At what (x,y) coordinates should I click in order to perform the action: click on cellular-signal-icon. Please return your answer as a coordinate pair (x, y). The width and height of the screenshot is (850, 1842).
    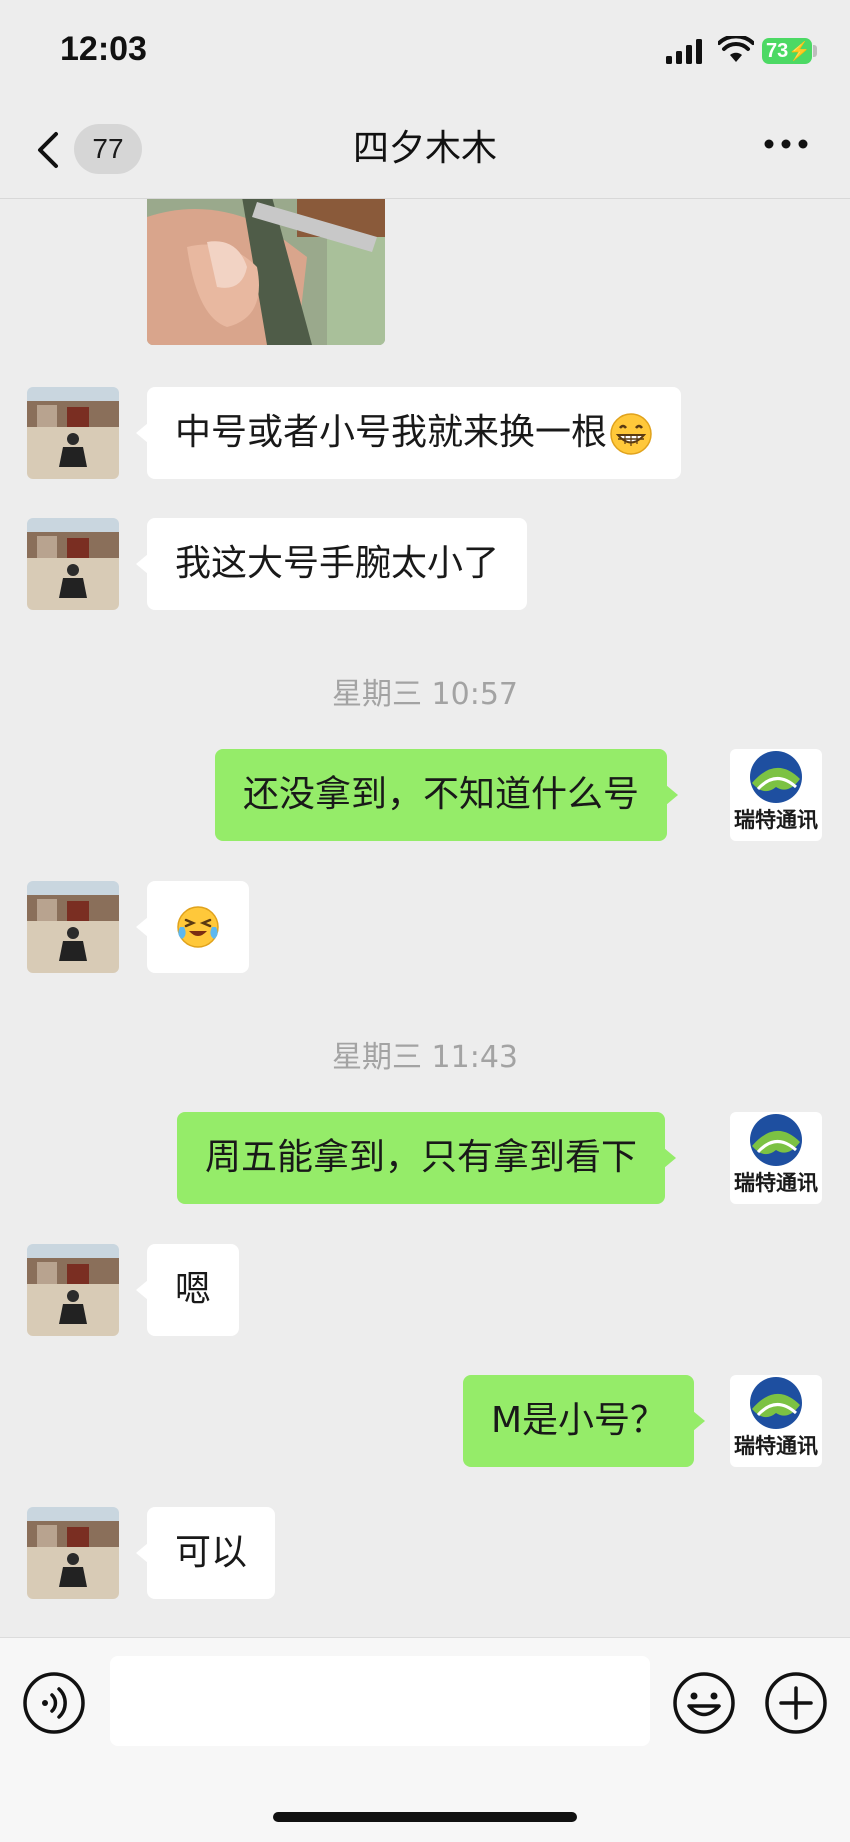
    Looking at the image, I should click on (684, 51).